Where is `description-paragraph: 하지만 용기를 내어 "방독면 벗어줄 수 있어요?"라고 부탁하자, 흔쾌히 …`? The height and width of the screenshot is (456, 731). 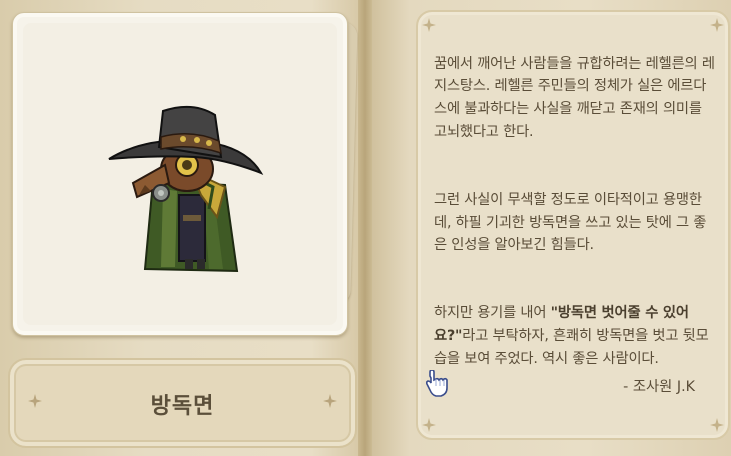
description-paragraph: 하지만 용기를 내어 "방독면 벗어줄 수 있어요?"라고 부탁하자, 흔쾌히 … is located at coordinates (575, 336).